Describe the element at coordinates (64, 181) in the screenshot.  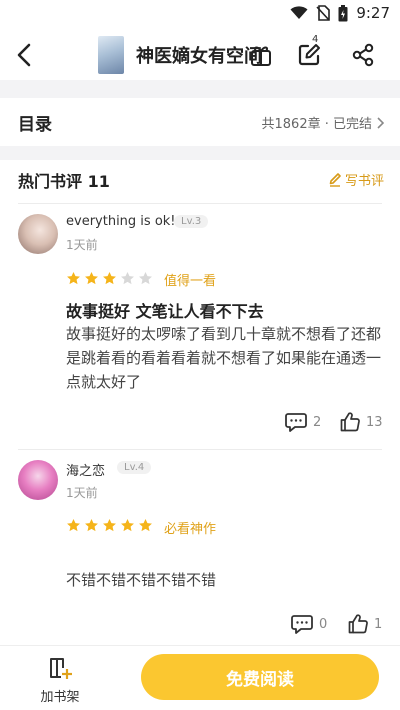
I see `reviews-title: 热门书评 11` at that location.